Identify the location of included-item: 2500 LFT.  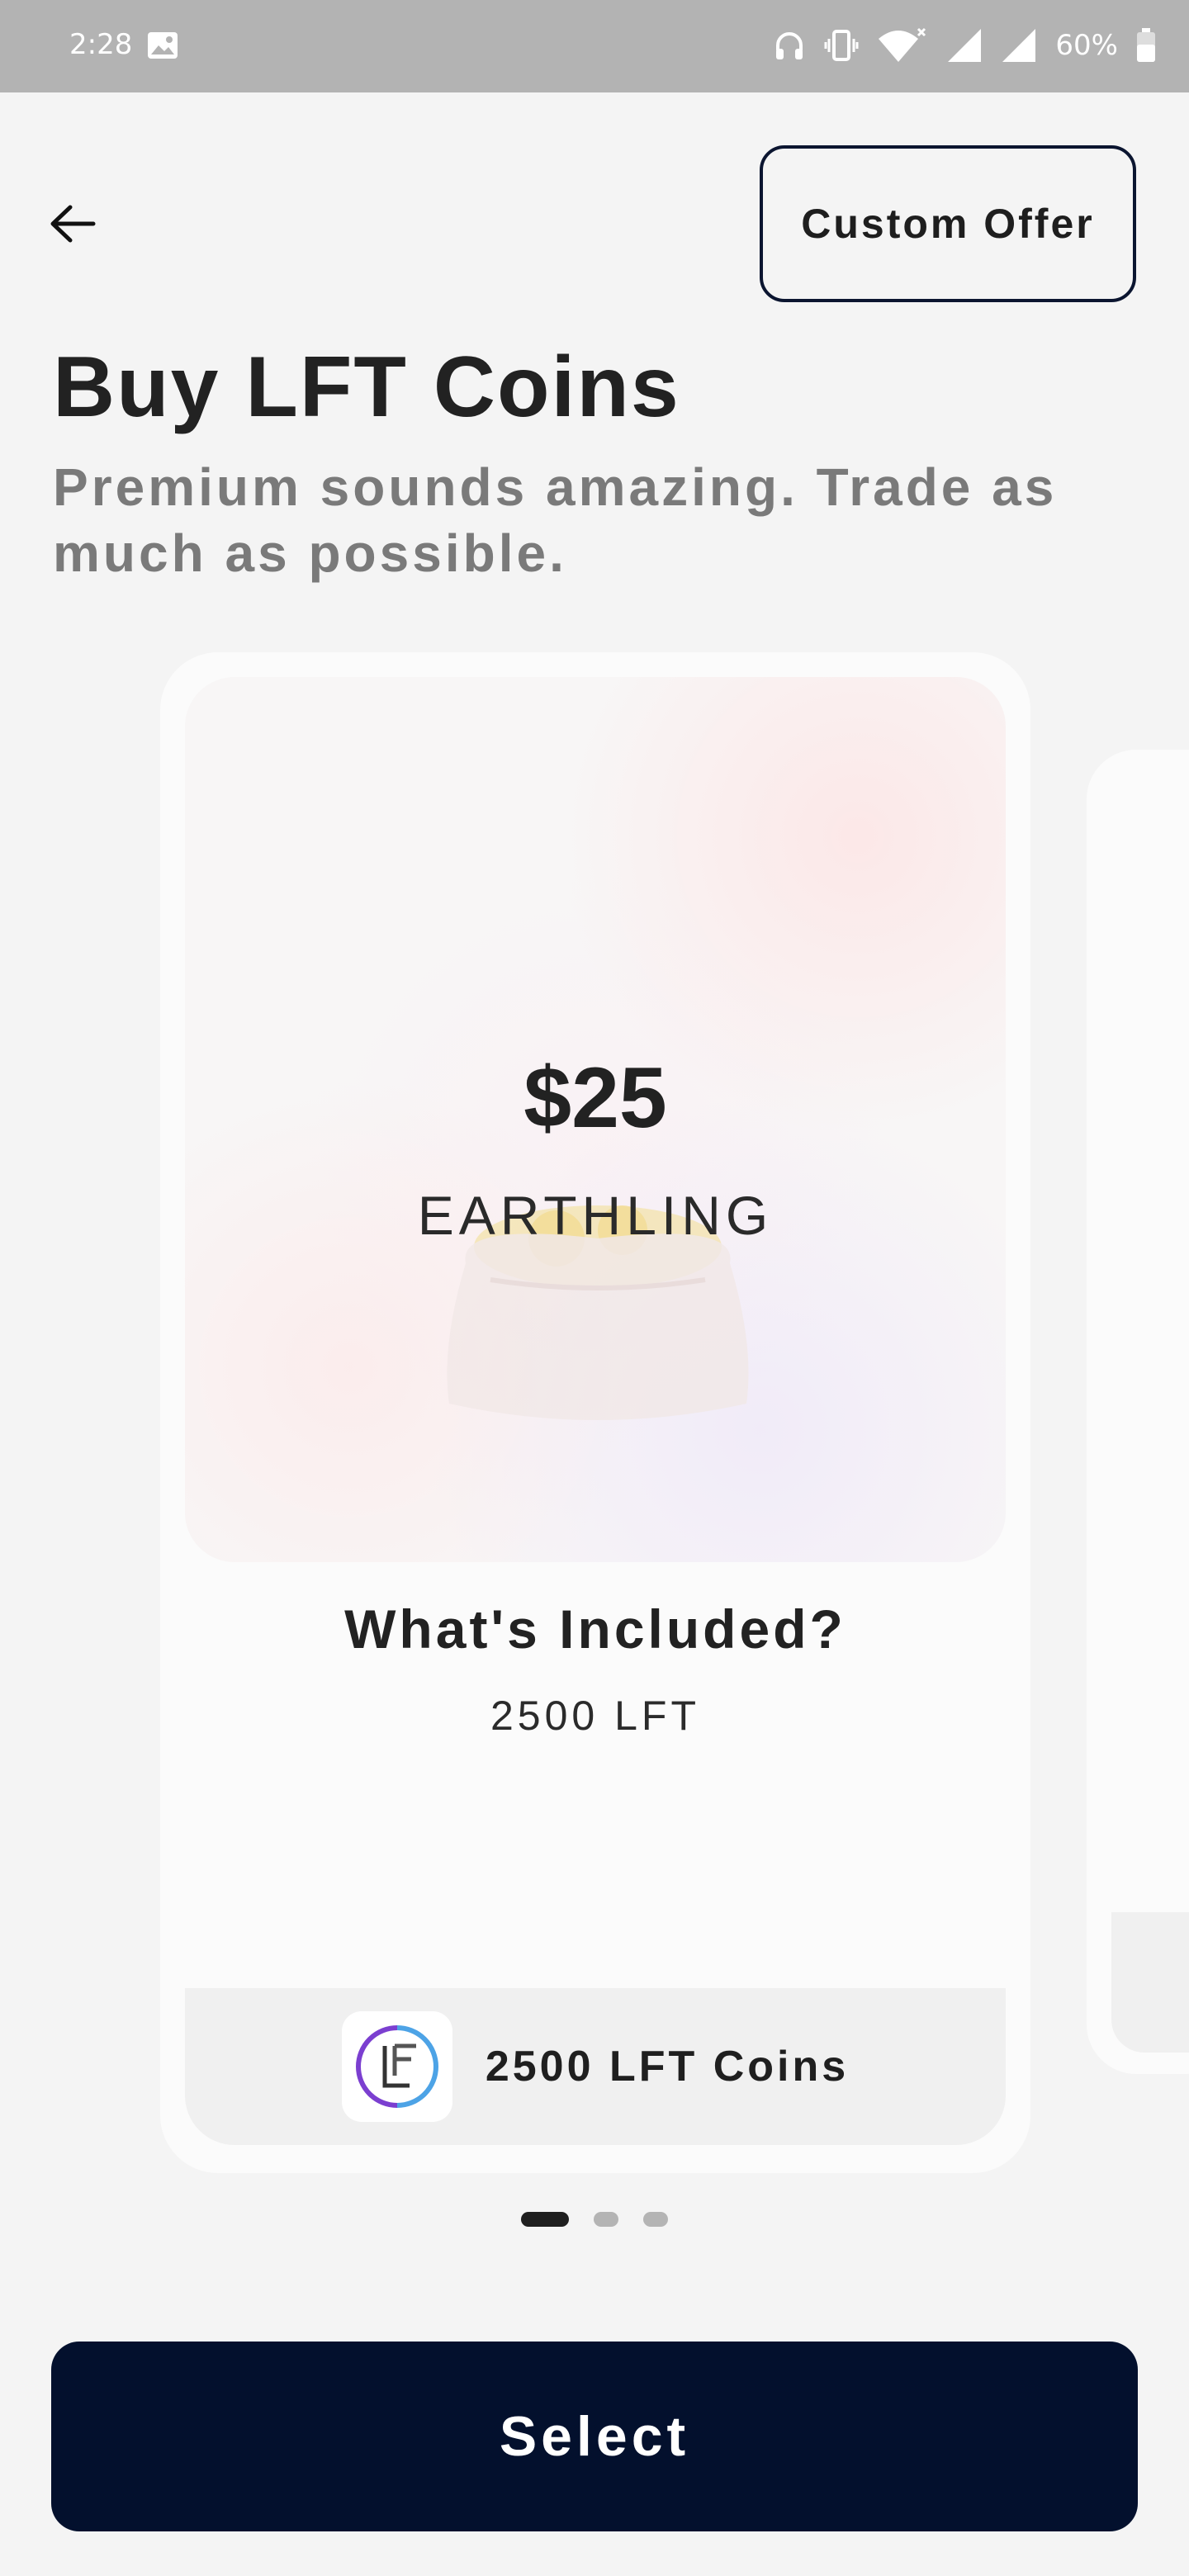
(595, 1716).